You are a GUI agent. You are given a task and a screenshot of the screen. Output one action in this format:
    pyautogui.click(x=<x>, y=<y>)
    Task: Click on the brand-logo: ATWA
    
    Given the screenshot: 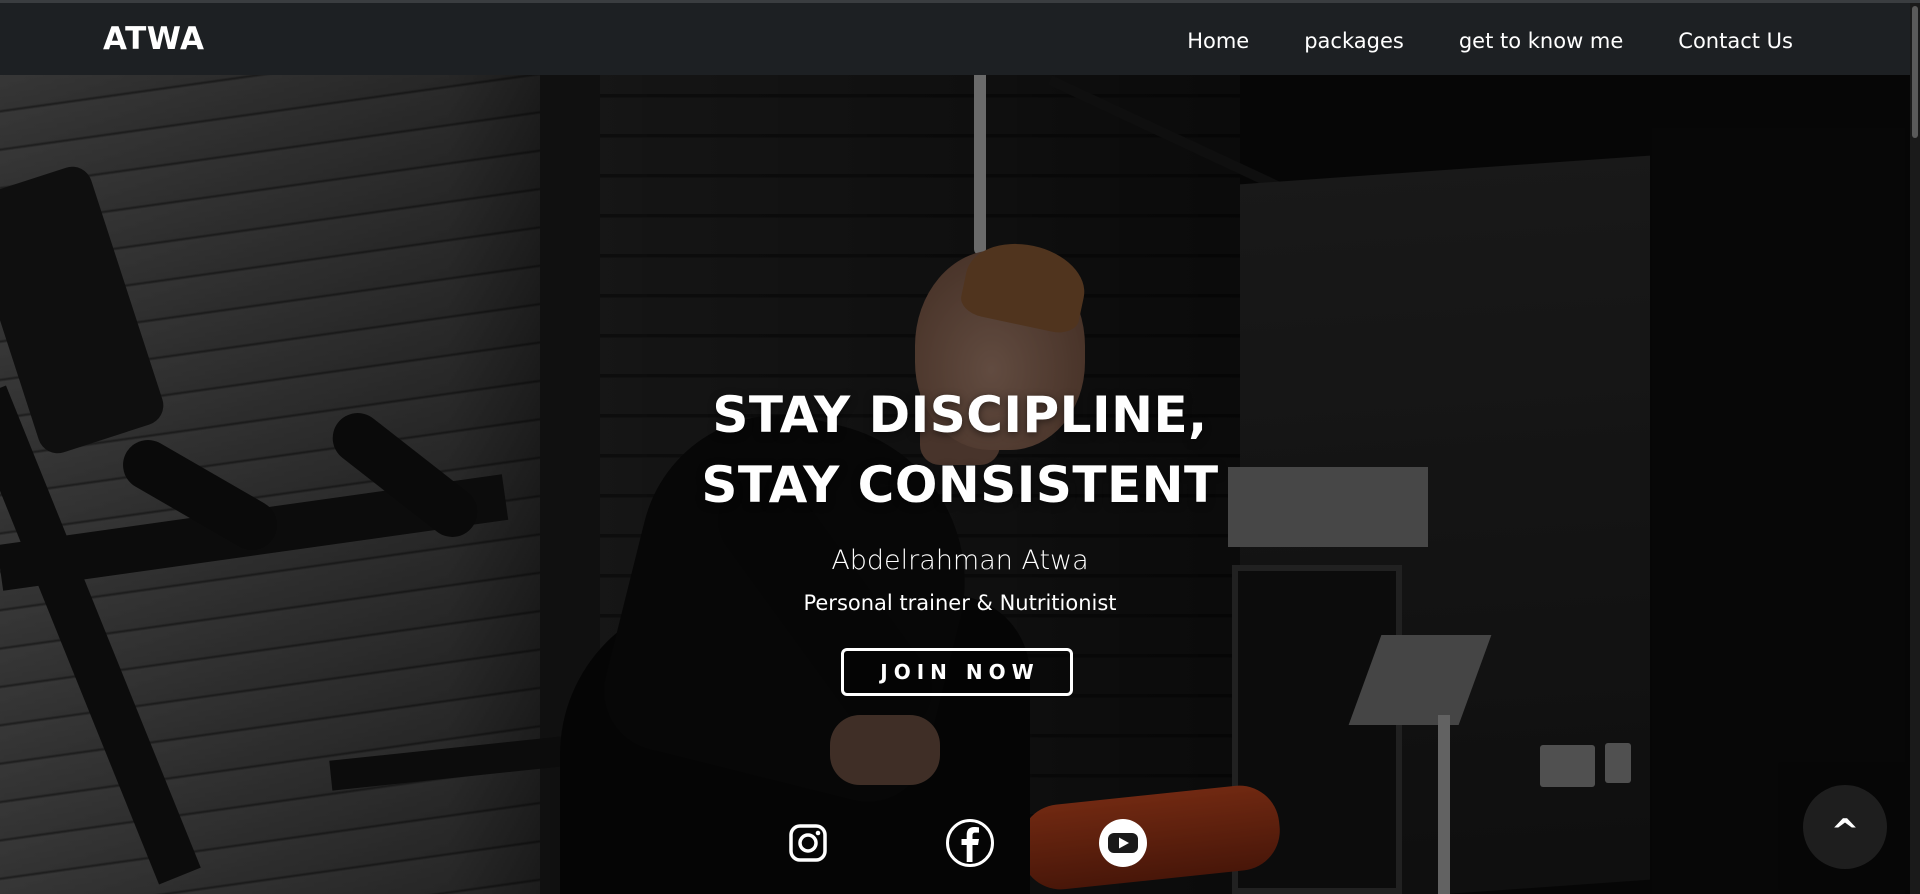 What is the action you would take?
    pyautogui.click(x=154, y=39)
    